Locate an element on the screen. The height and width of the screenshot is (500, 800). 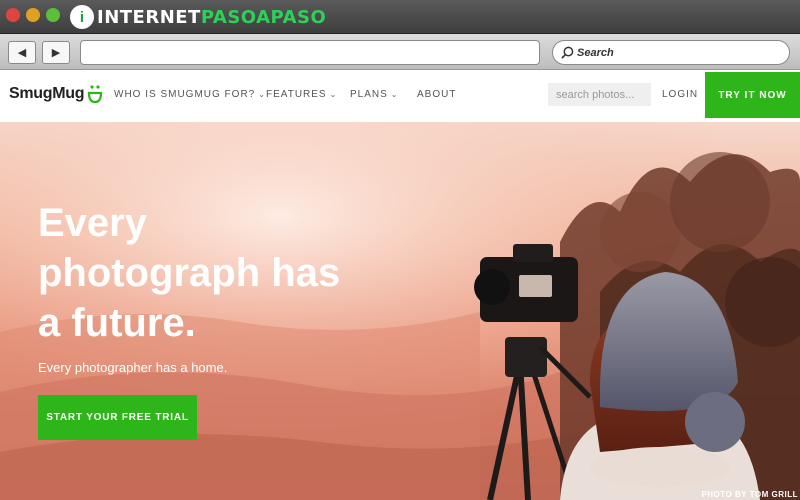
close-window-button is located at coordinates (13, 15).